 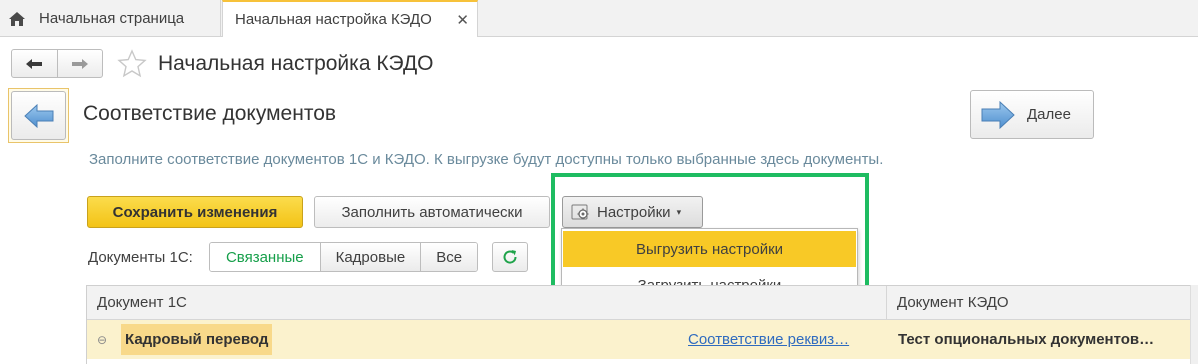 What do you see at coordinates (296, 63) in the screenshot?
I see `page-title: Начальная настройка КЭДО` at bounding box center [296, 63].